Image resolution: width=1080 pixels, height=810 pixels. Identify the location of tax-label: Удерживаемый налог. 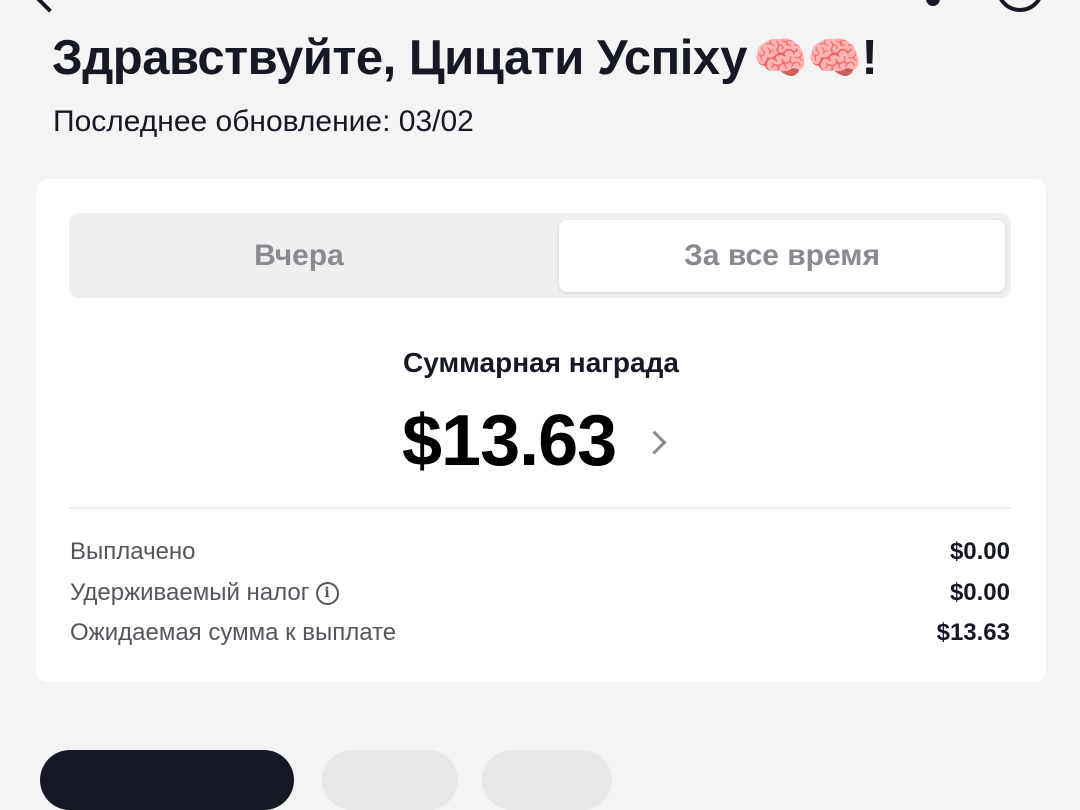
(190, 592).